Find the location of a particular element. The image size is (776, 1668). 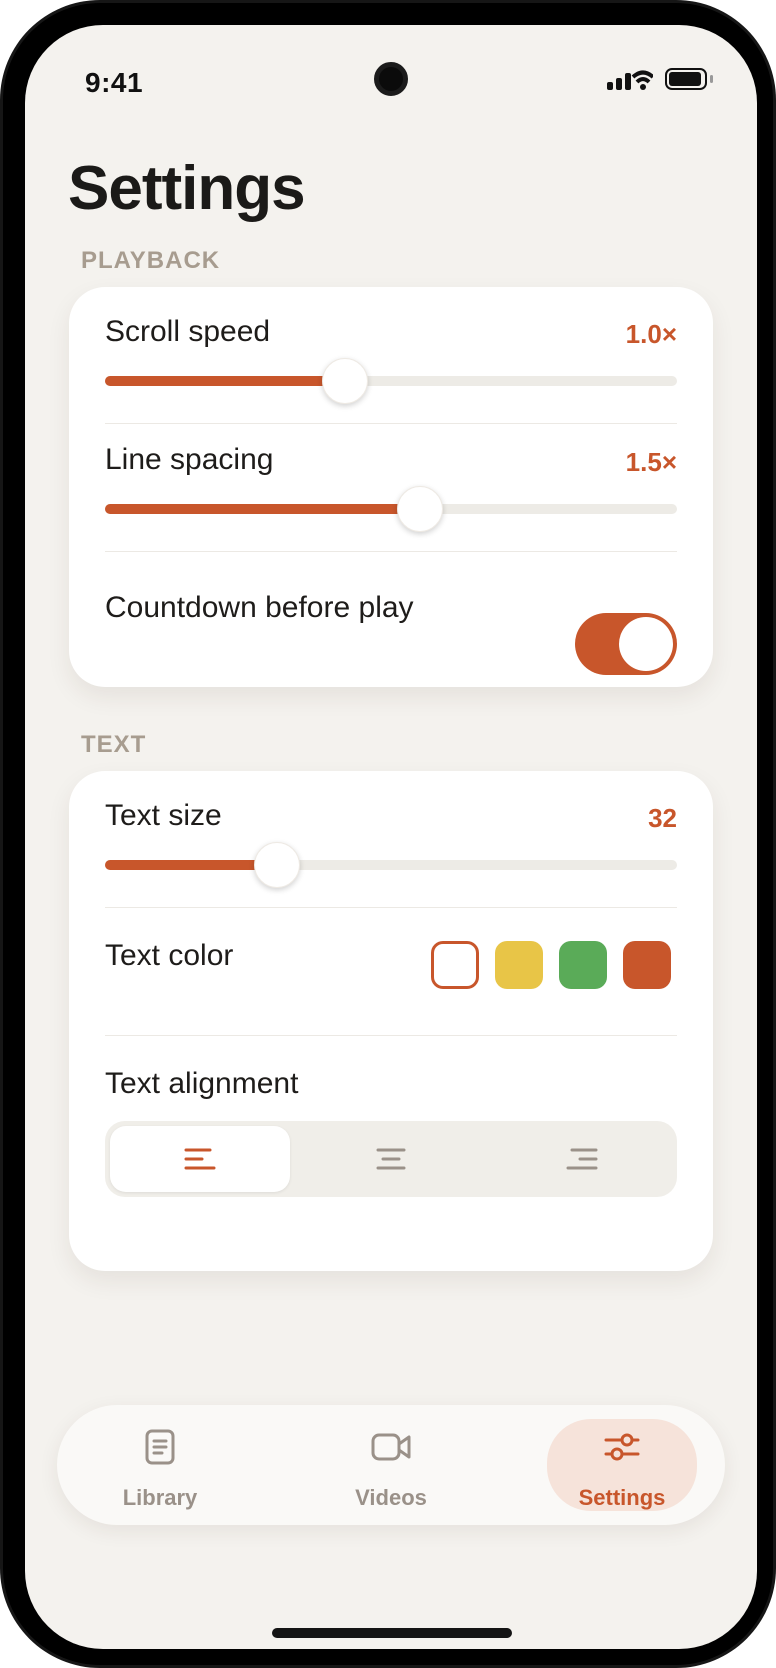

front-camera is located at coordinates (391, 79).